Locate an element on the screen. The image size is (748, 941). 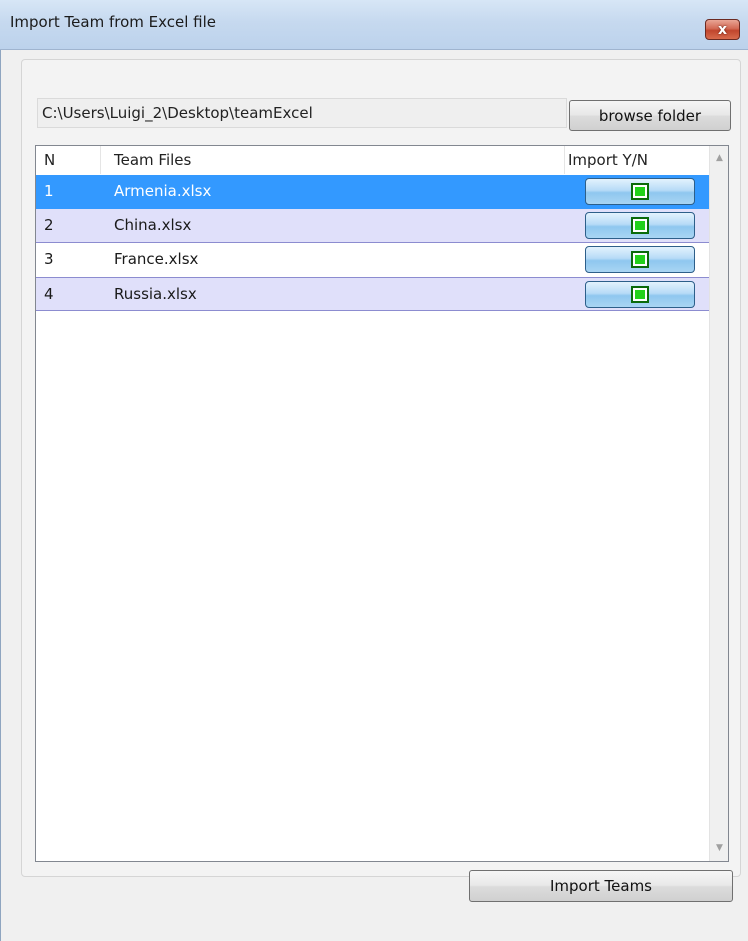
row-file-name: France.xlsx is located at coordinates (156, 259).